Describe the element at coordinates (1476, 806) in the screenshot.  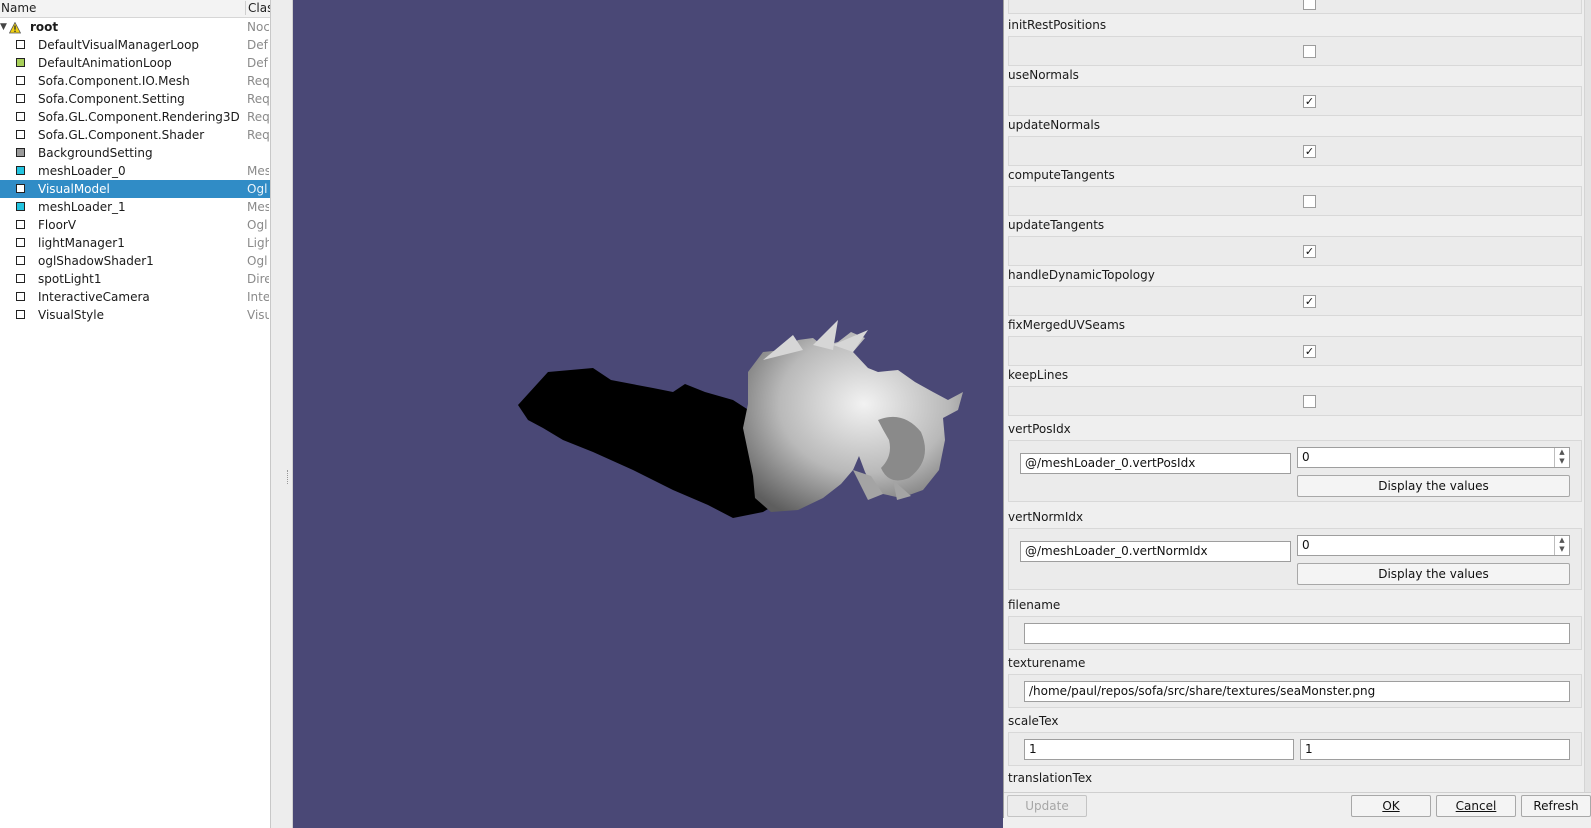
I see `cancel-button: Cancel` at that location.